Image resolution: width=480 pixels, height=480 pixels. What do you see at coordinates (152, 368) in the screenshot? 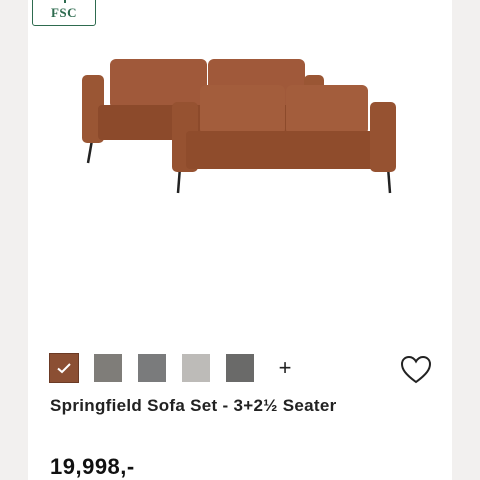
I see `swatch-dark-grey` at bounding box center [152, 368].